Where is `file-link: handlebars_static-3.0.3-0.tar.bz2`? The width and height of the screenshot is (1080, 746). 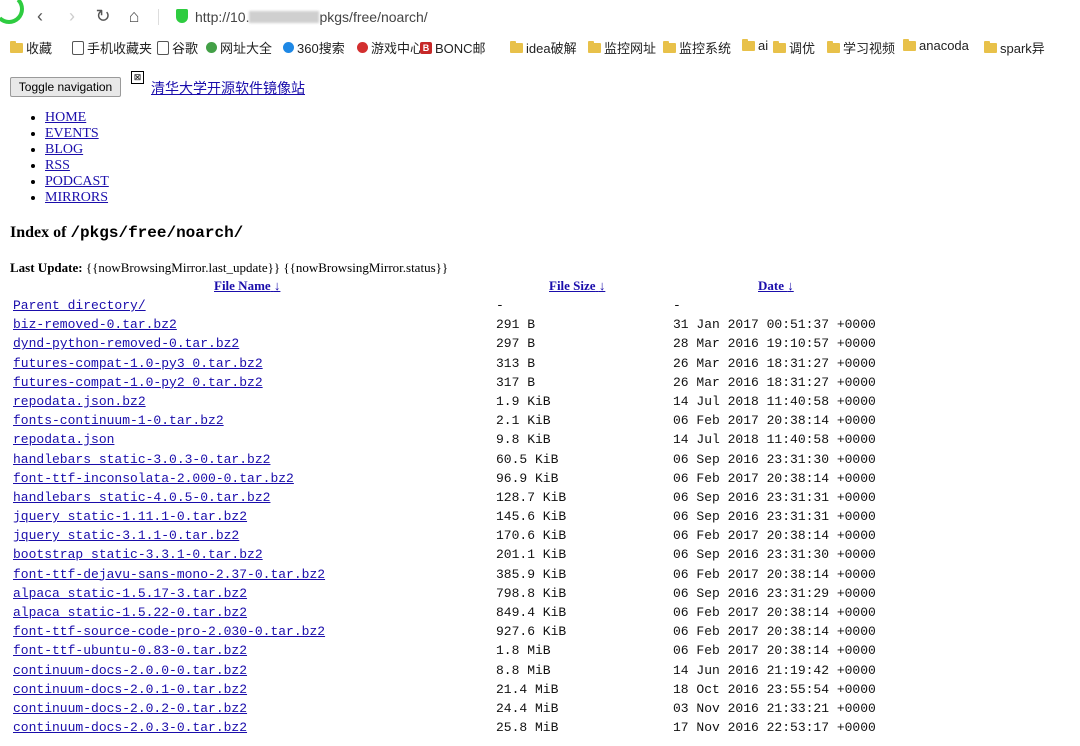
file-link: handlebars_static-3.0.3-0.tar.bz2 is located at coordinates (141, 459).